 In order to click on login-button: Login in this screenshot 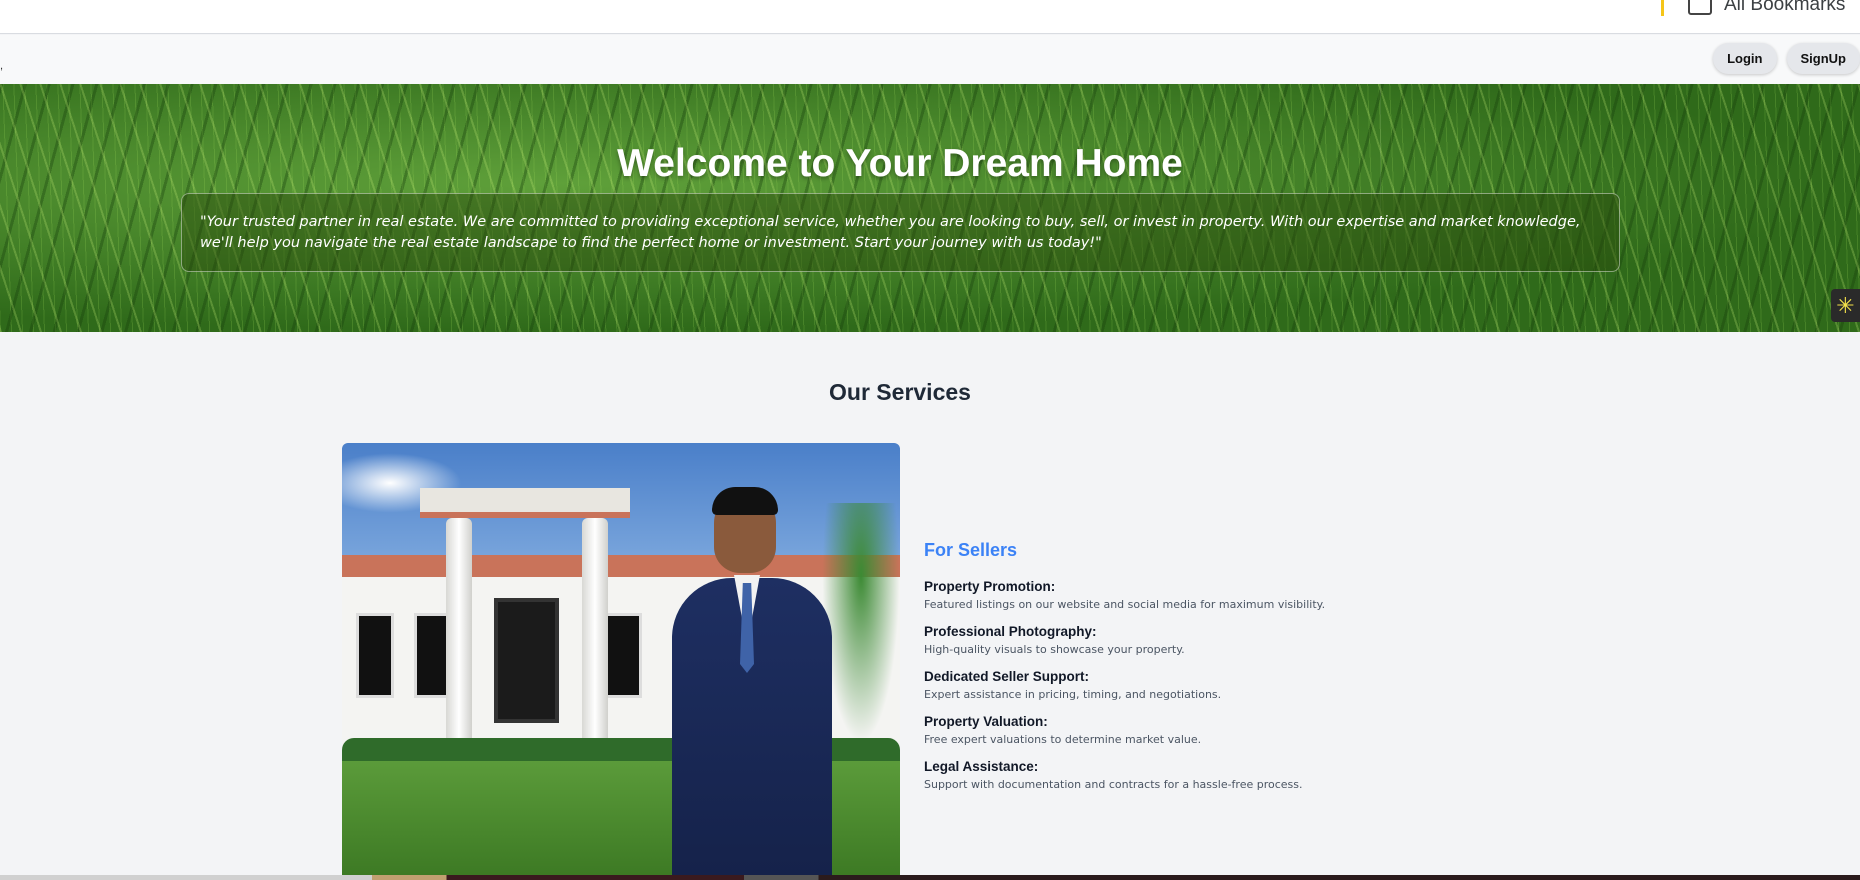, I will do `click(1745, 58)`.